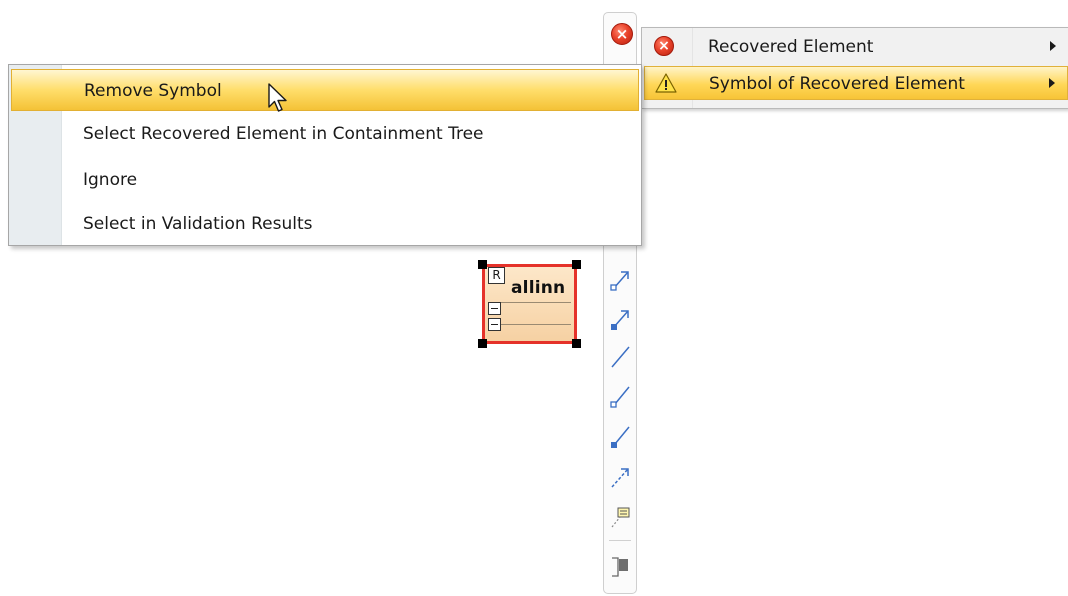  What do you see at coordinates (279, 101) in the screenshot?
I see `mouse-cursor-icon` at bounding box center [279, 101].